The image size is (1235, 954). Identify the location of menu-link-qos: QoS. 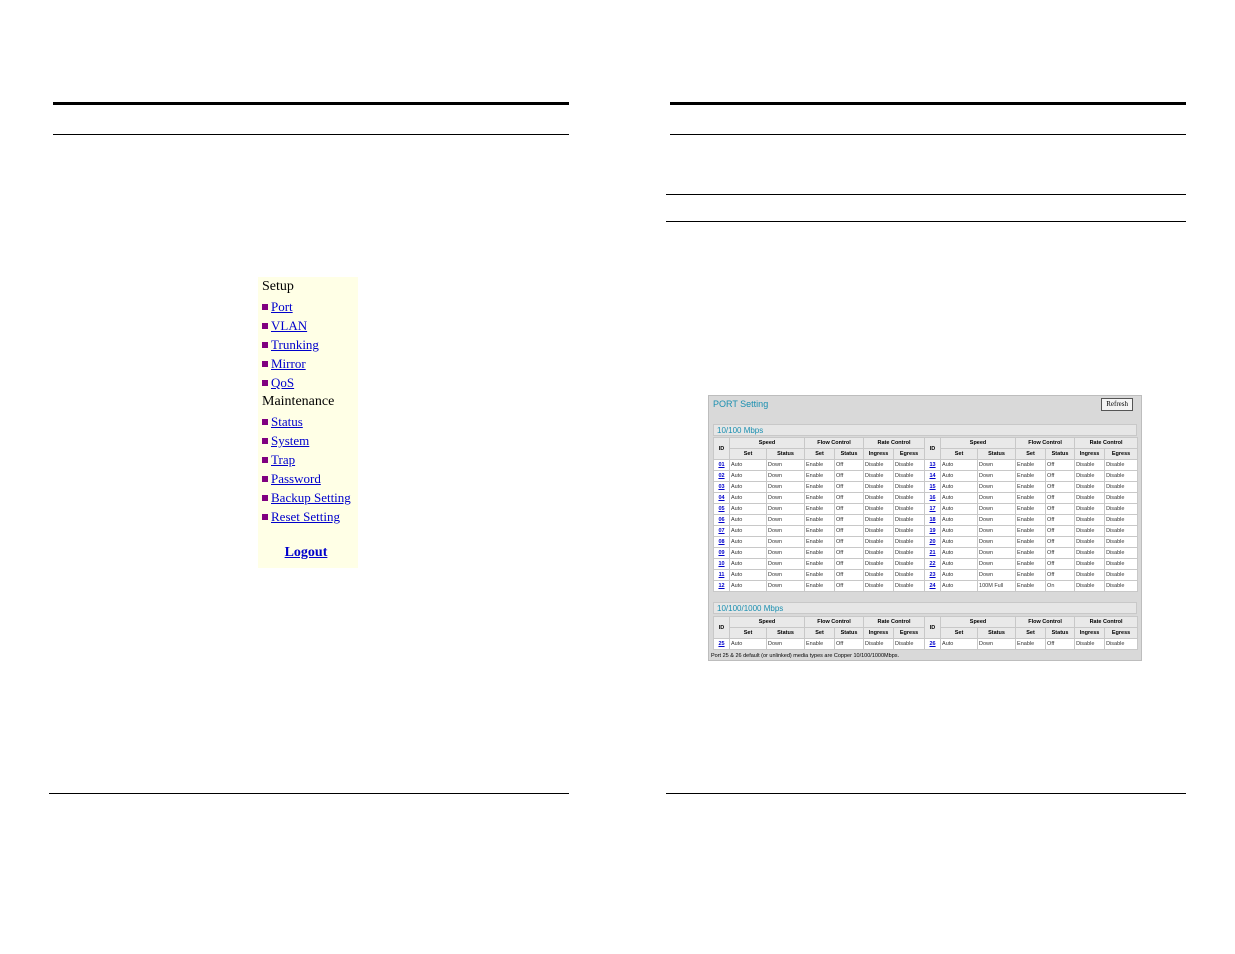
(282, 383).